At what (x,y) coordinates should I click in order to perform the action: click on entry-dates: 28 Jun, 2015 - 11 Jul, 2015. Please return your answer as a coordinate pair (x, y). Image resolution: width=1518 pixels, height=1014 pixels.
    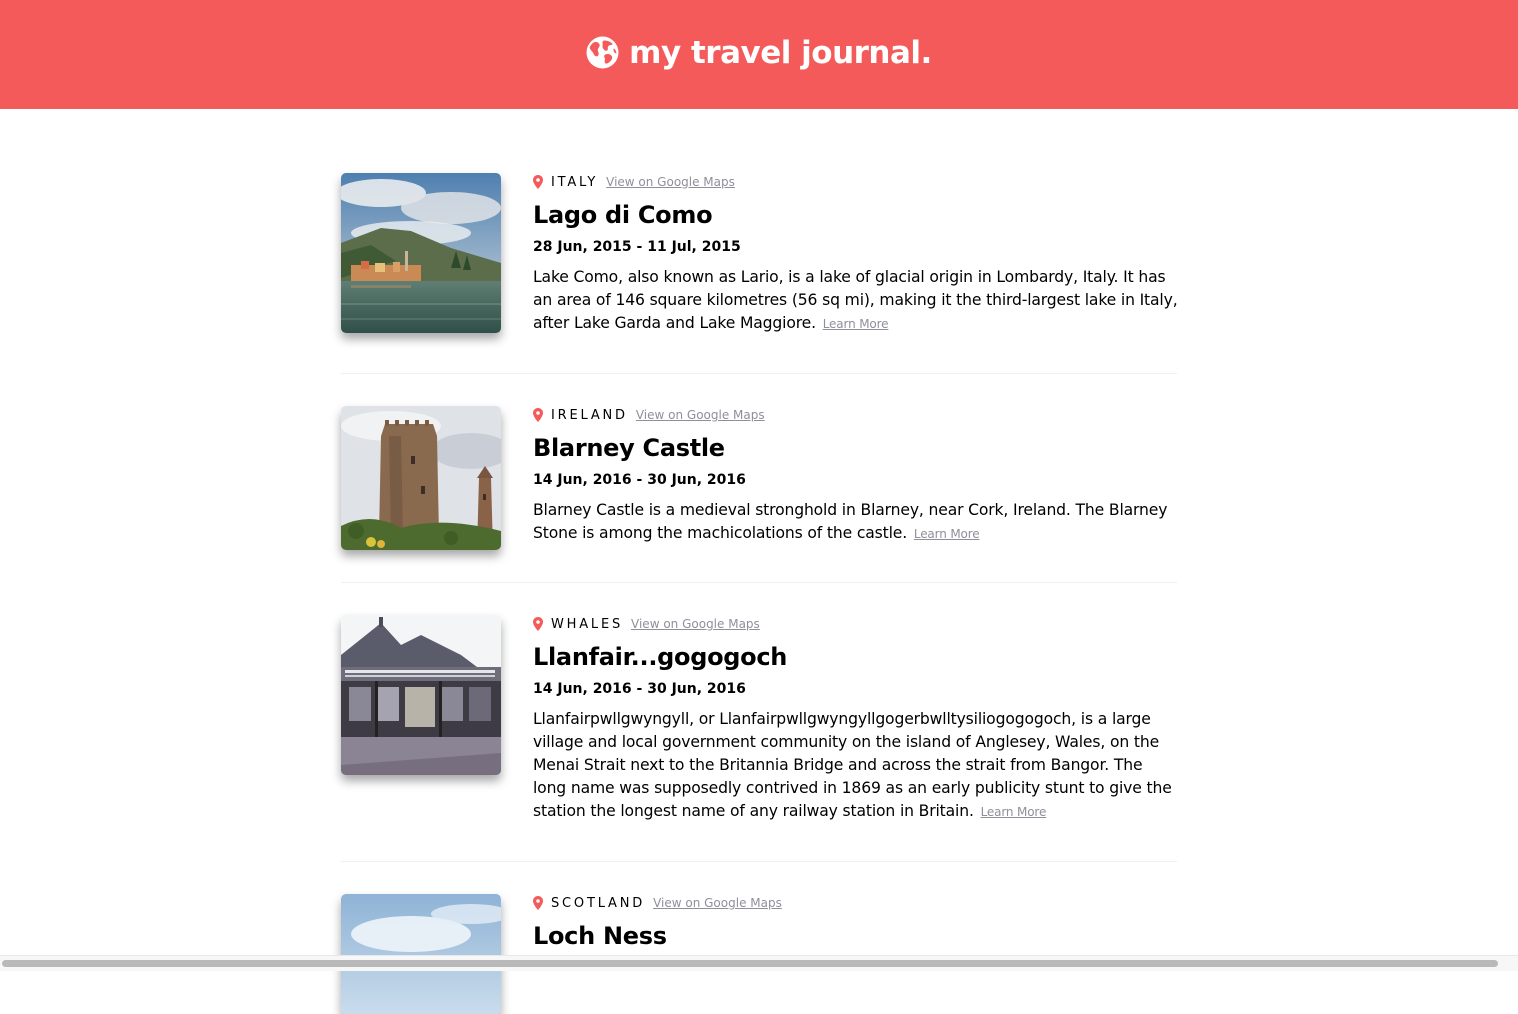
    Looking at the image, I should click on (637, 247).